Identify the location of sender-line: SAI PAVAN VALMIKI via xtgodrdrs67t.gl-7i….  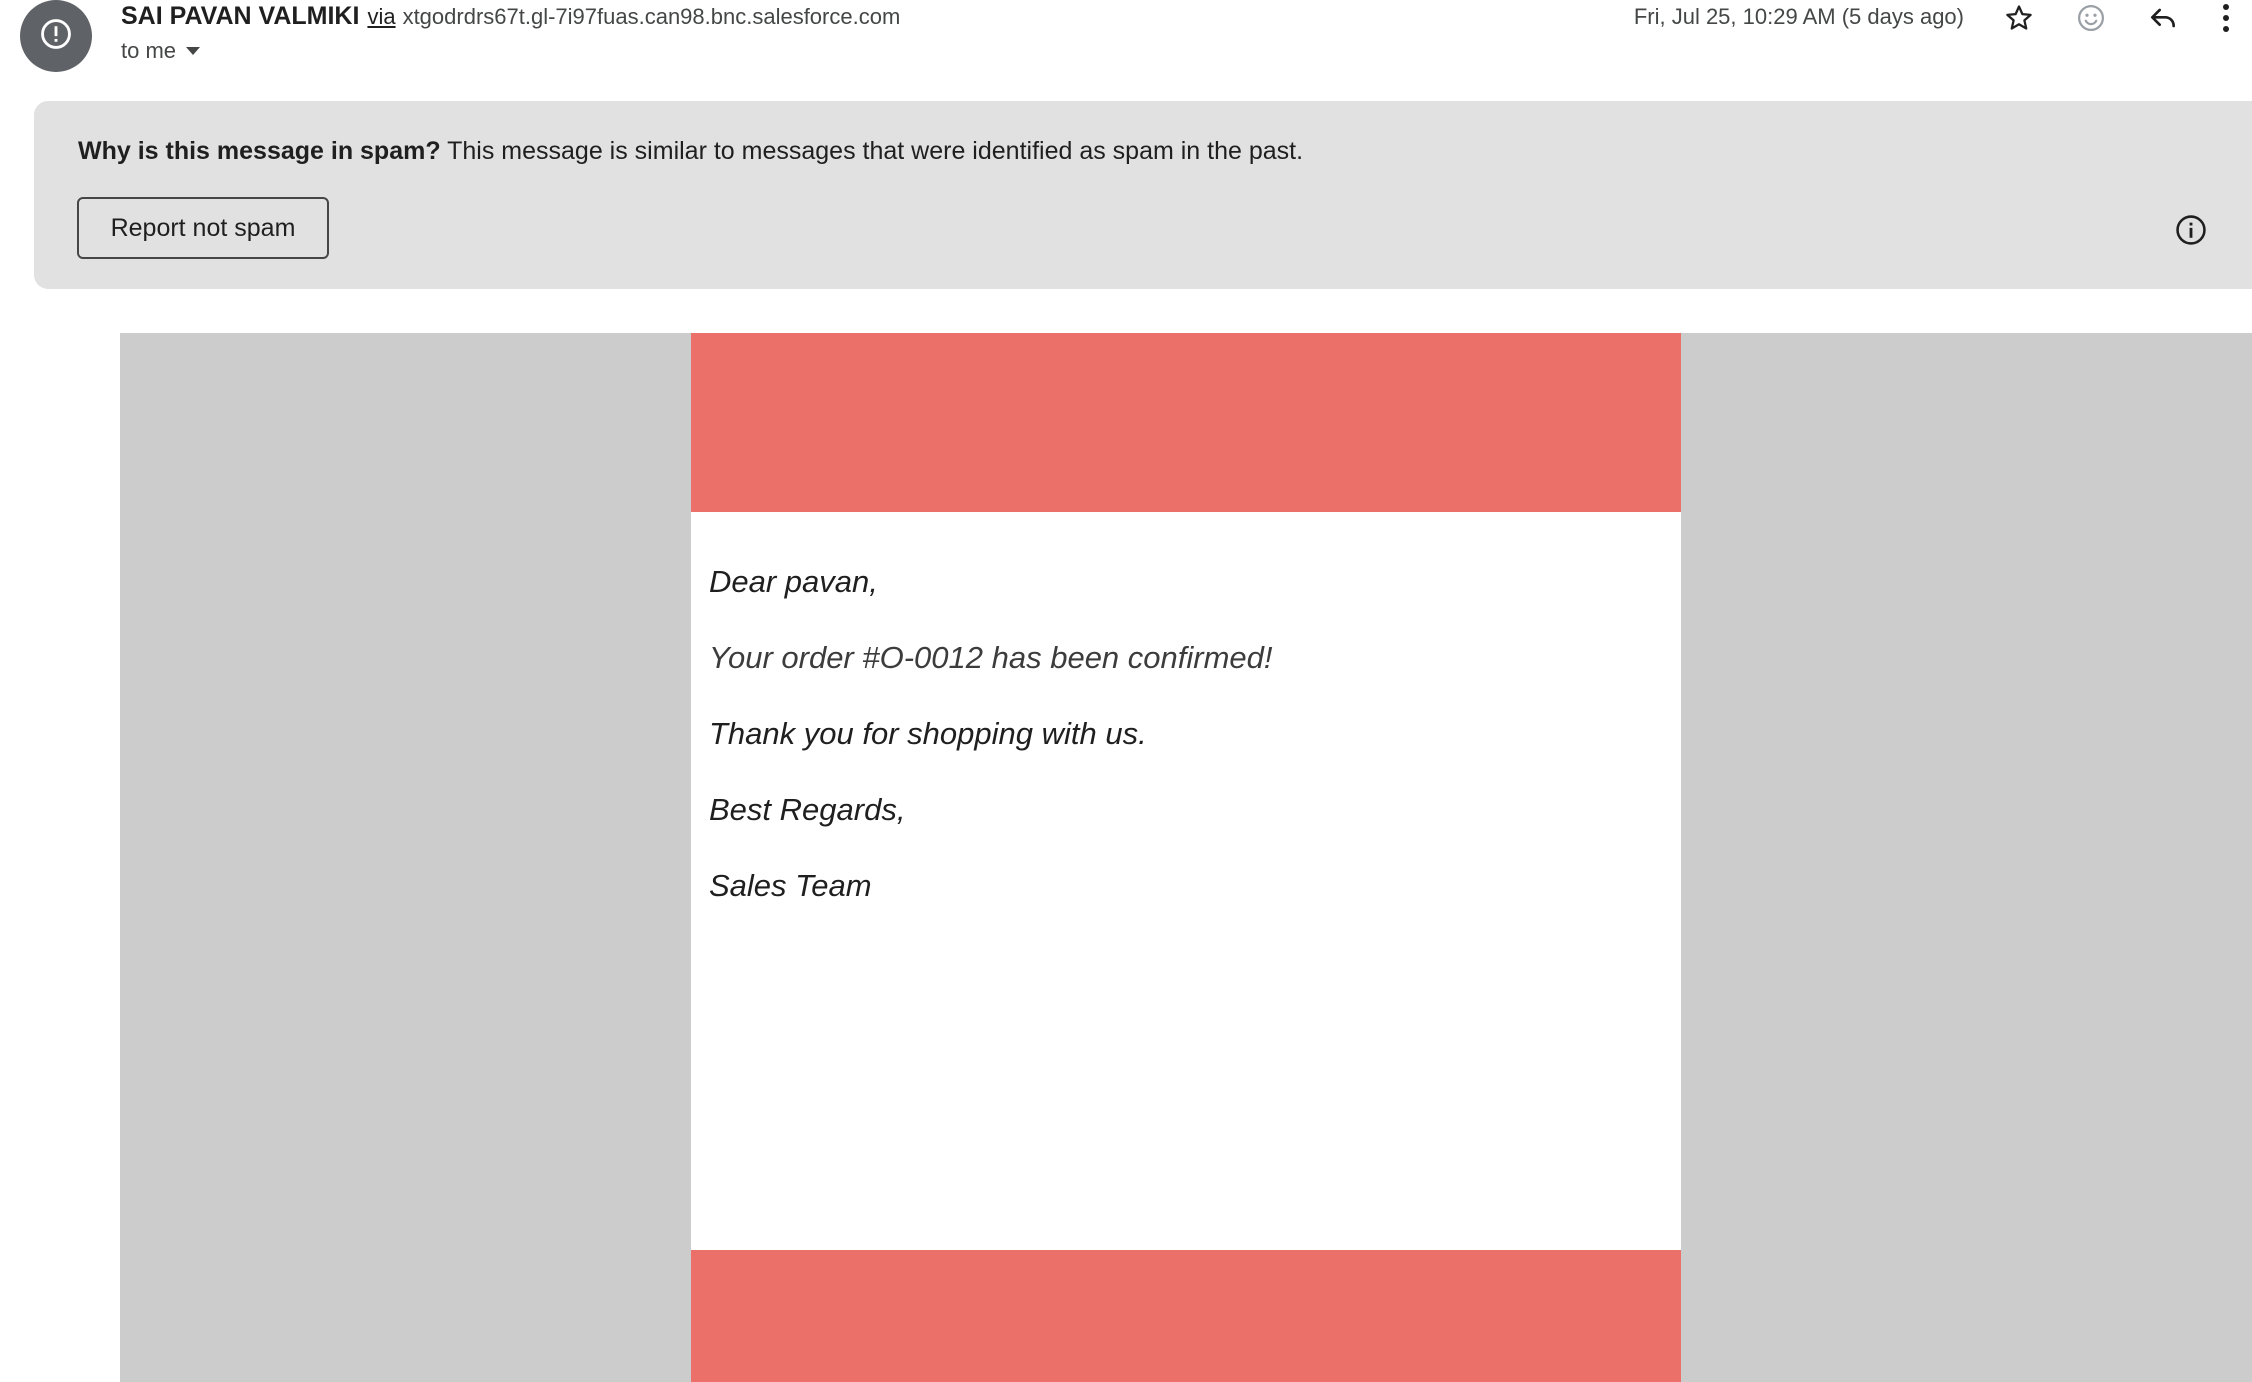
(510, 18).